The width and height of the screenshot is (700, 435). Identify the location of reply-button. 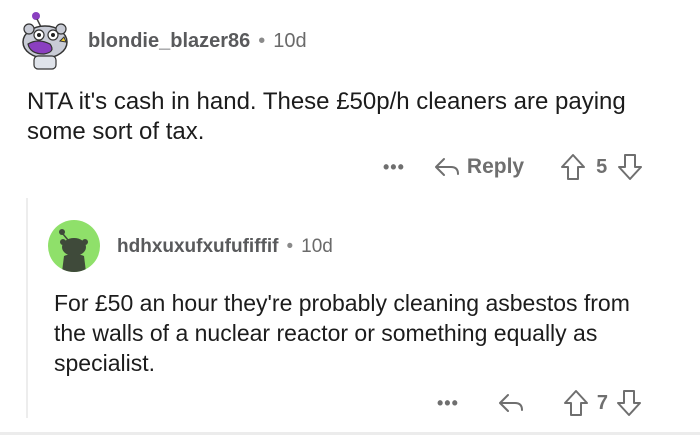
(511, 403).